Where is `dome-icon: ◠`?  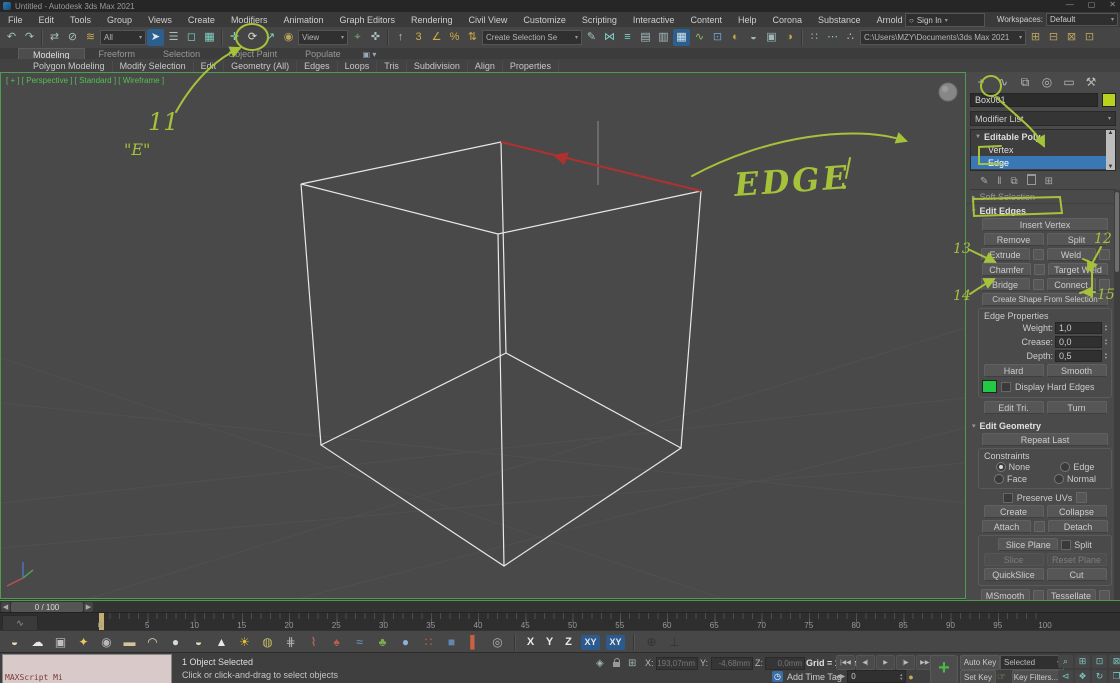 dome-icon: ◠ is located at coordinates (152, 642).